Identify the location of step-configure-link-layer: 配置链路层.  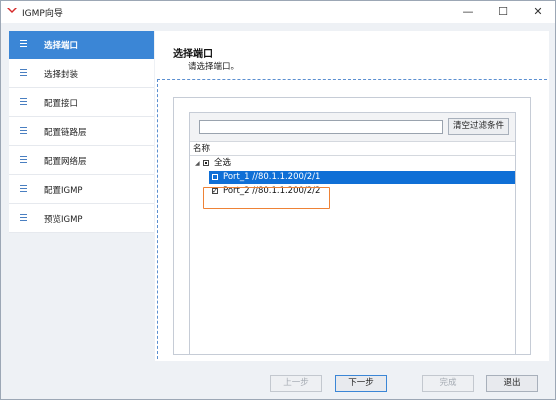
(81, 132).